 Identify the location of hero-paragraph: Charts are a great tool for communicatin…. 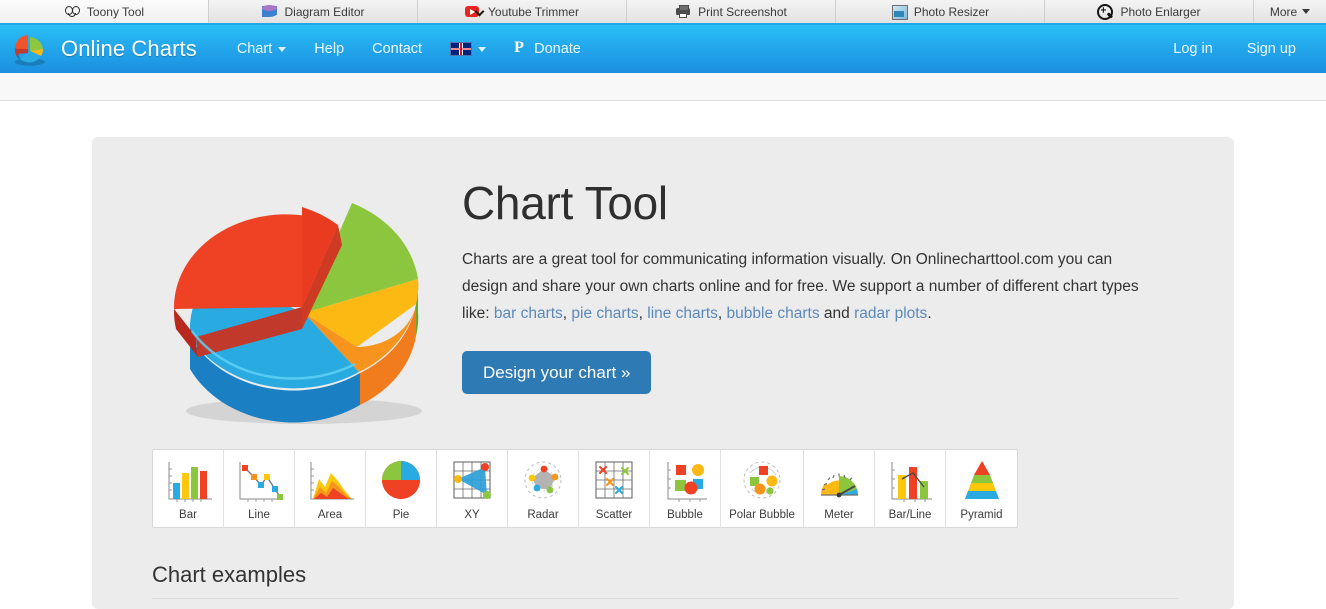
(812, 287).